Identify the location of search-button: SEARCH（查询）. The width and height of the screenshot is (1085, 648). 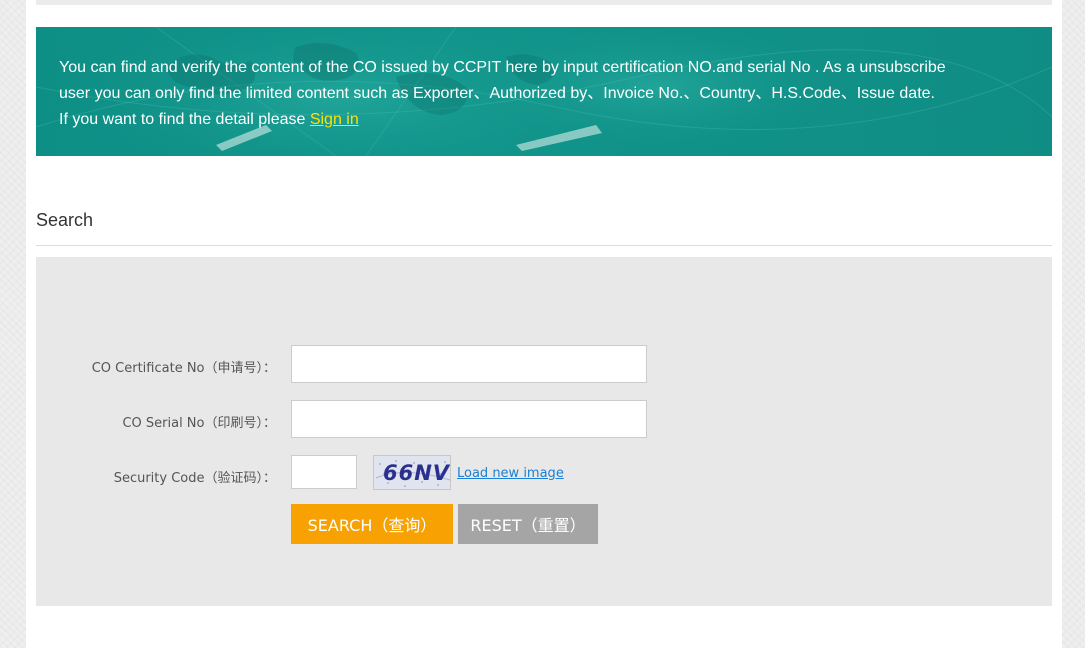
(372, 524).